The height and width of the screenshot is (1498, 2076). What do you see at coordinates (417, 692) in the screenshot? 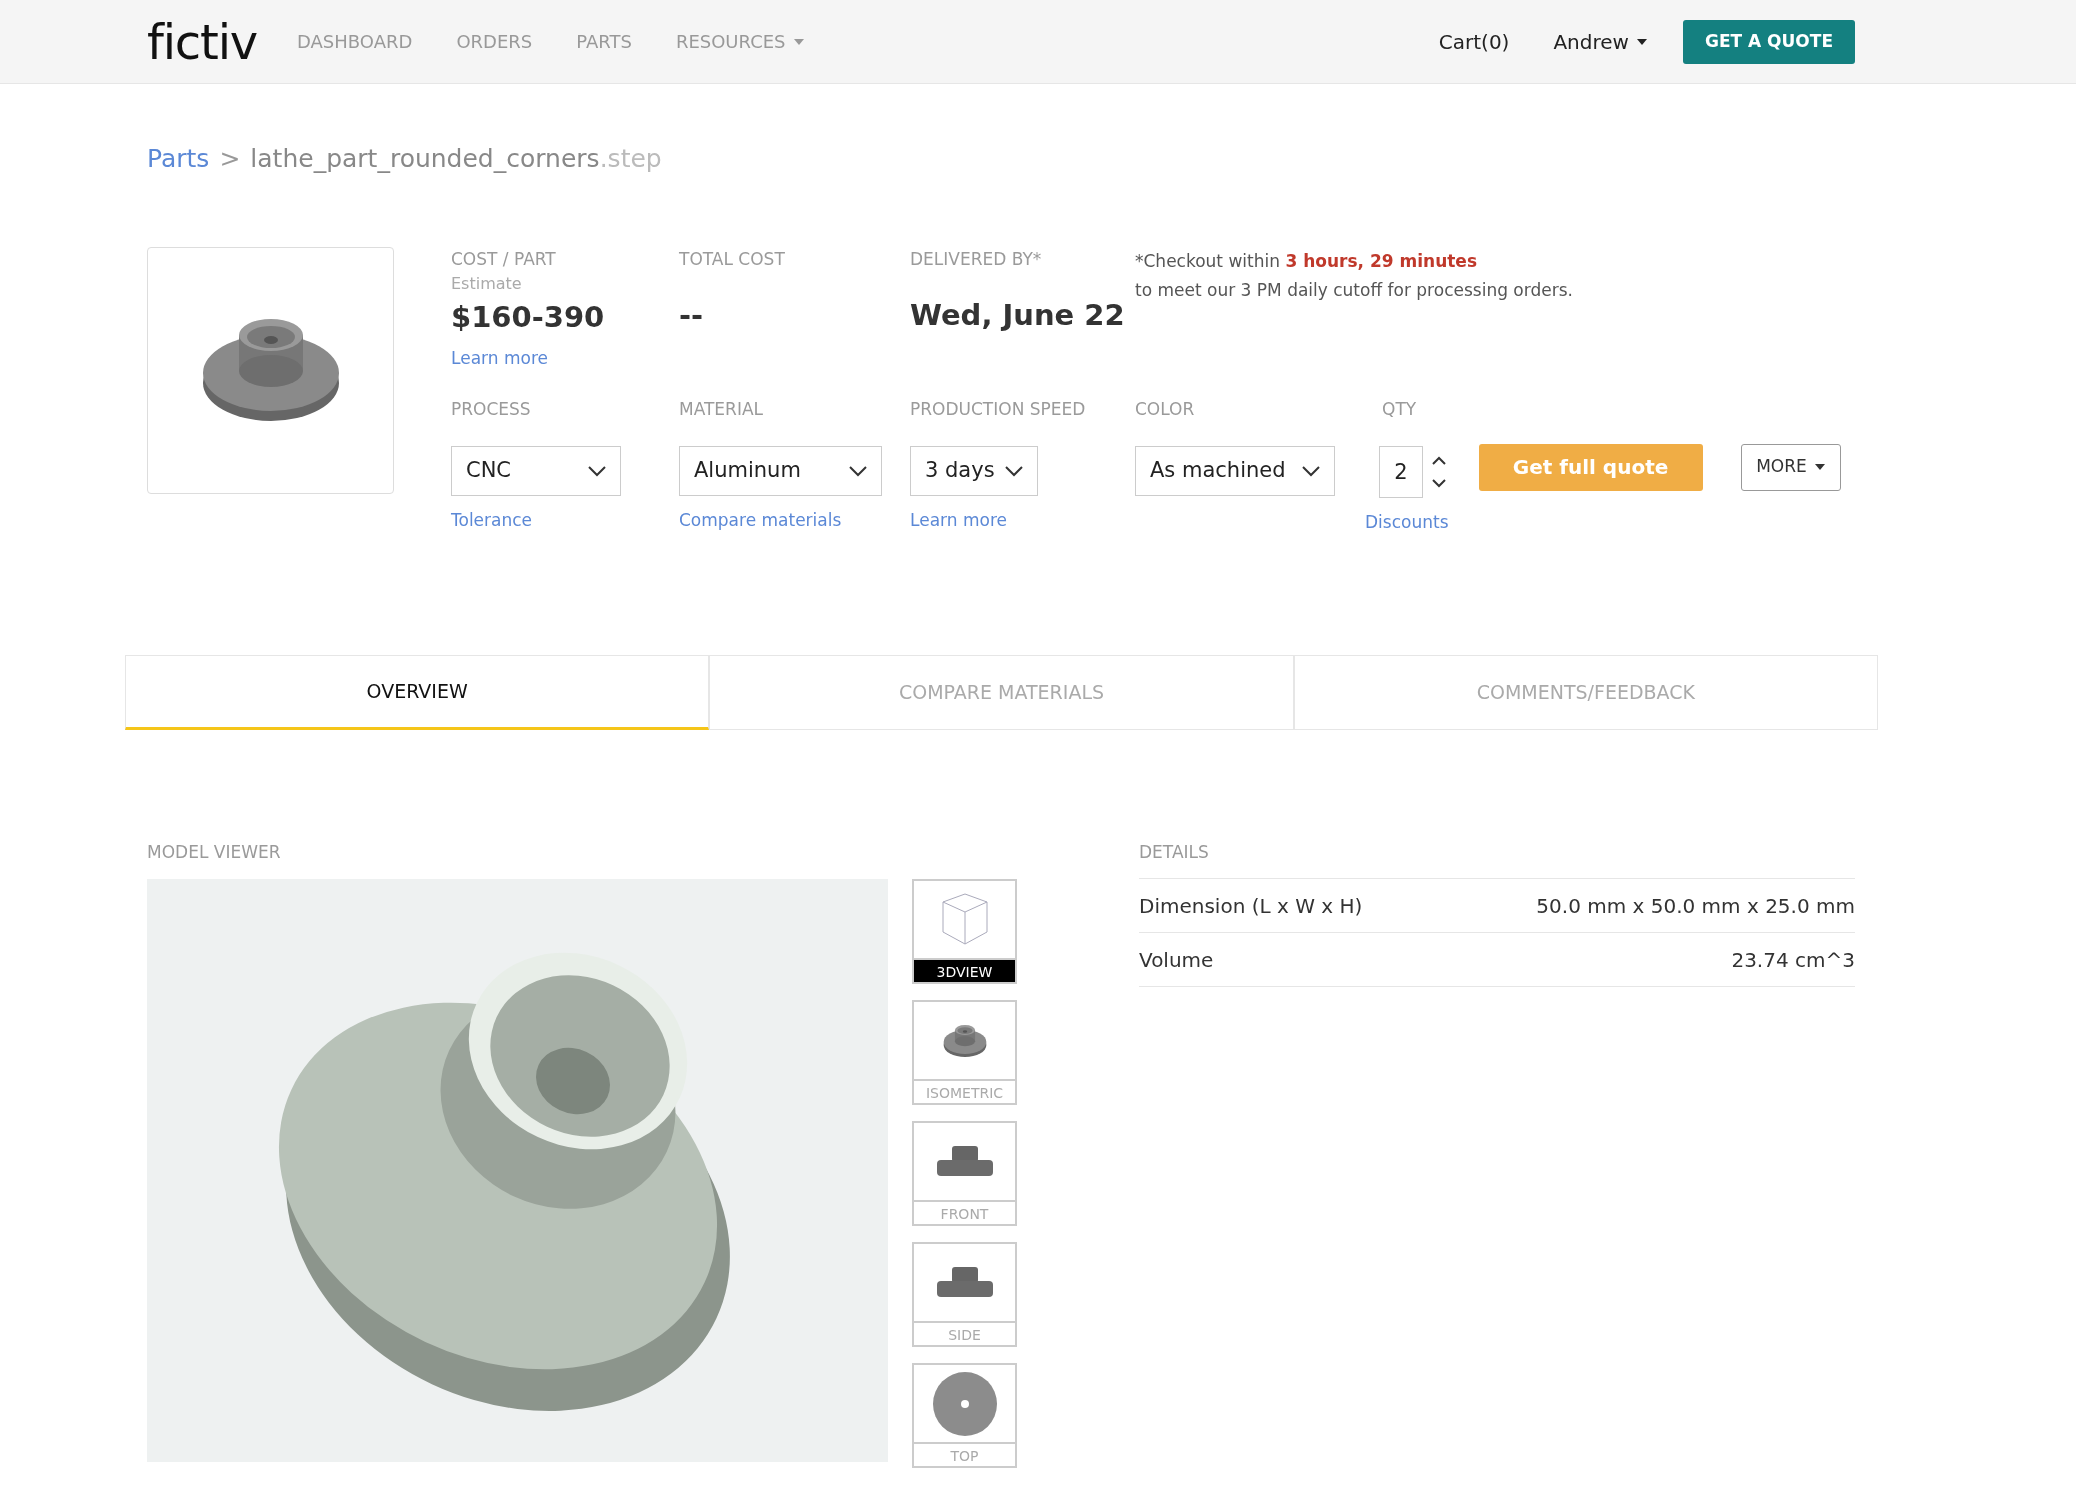
I see `tab: OVERVIEW` at bounding box center [417, 692].